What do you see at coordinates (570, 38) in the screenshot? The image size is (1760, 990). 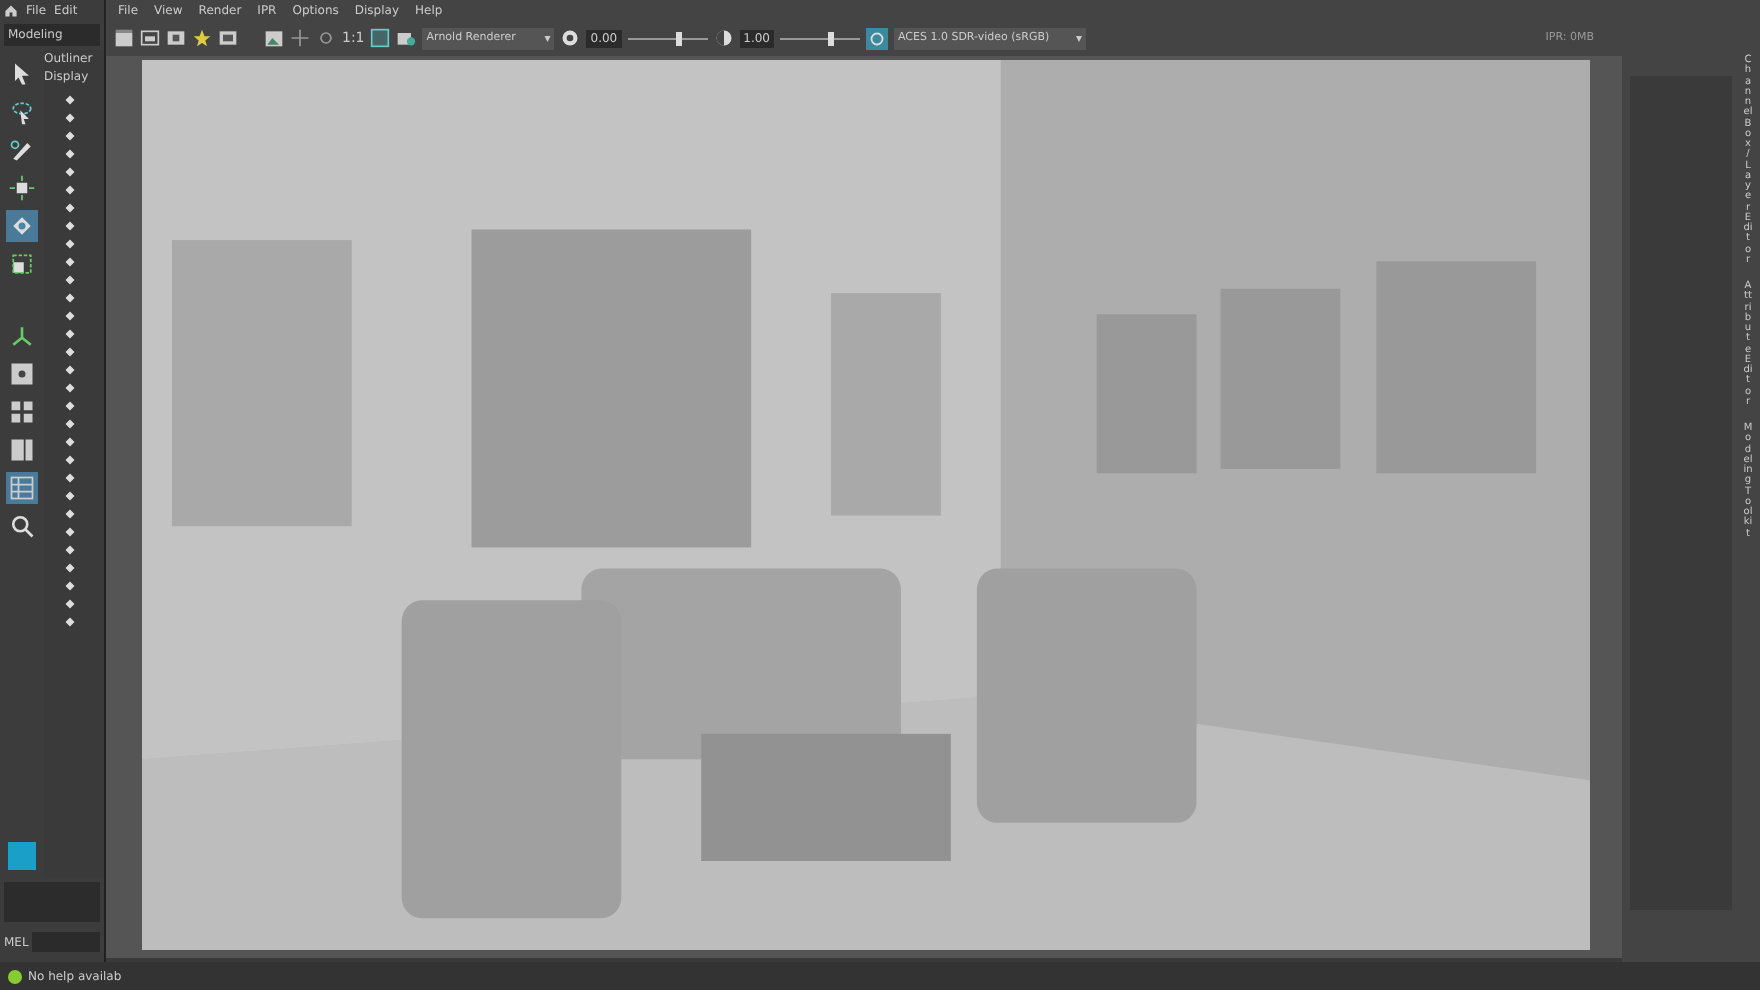 I see `gear-icon` at bounding box center [570, 38].